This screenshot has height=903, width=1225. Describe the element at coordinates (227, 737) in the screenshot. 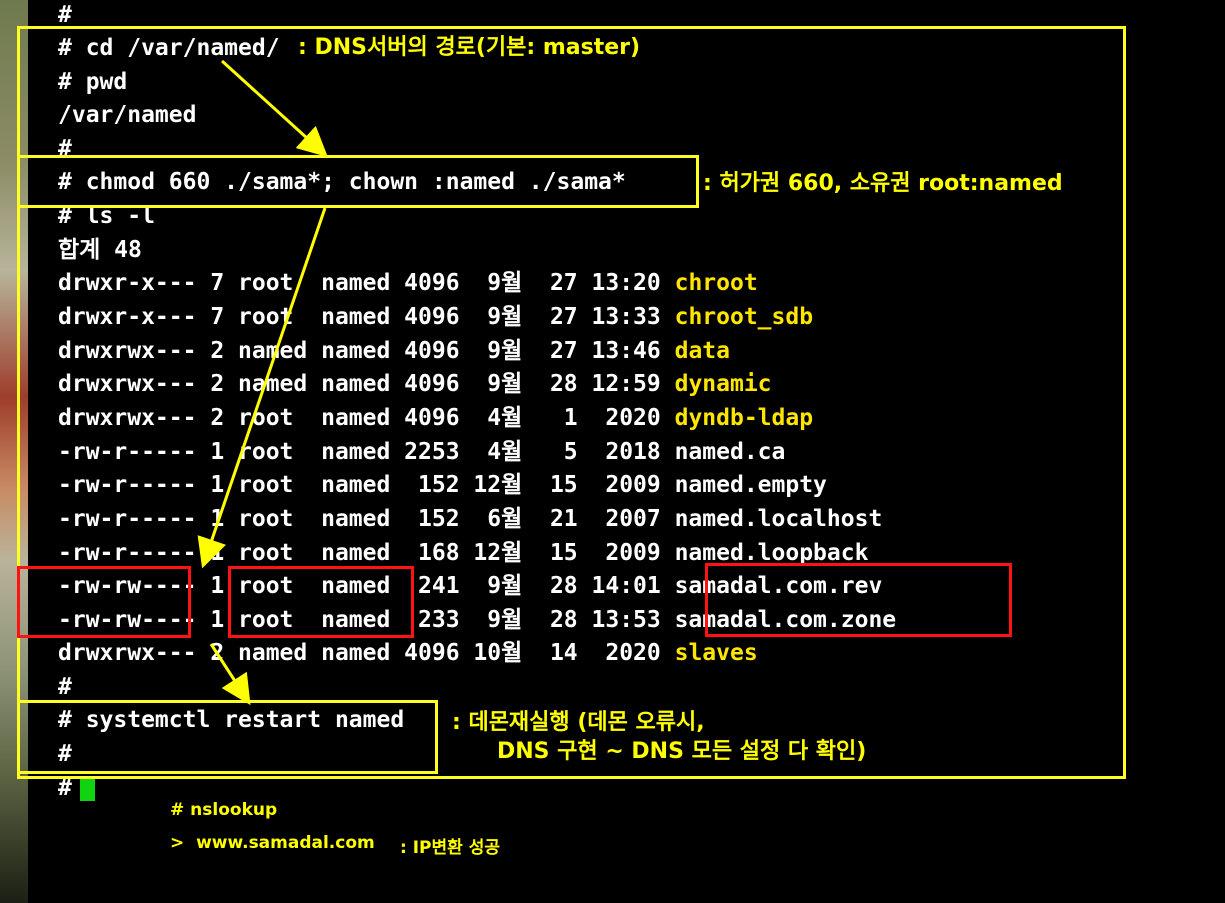

I see `systemctl-highlight-box` at that location.